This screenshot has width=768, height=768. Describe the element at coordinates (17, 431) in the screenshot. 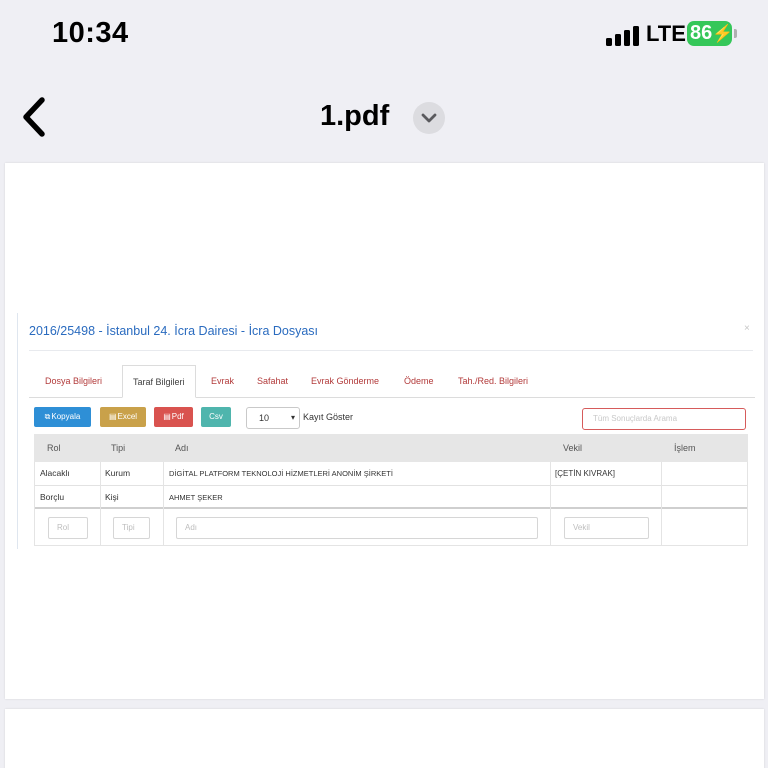

I see `doc-border` at that location.